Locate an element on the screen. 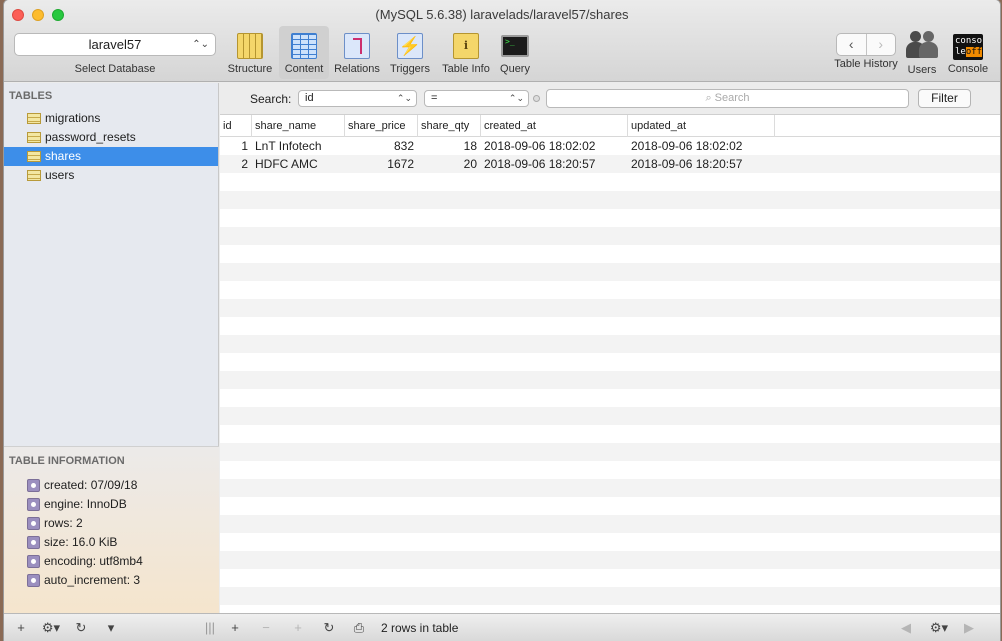 The height and width of the screenshot is (641, 1002). sidebar-item-shares: shares is located at coordinates (111, 156).